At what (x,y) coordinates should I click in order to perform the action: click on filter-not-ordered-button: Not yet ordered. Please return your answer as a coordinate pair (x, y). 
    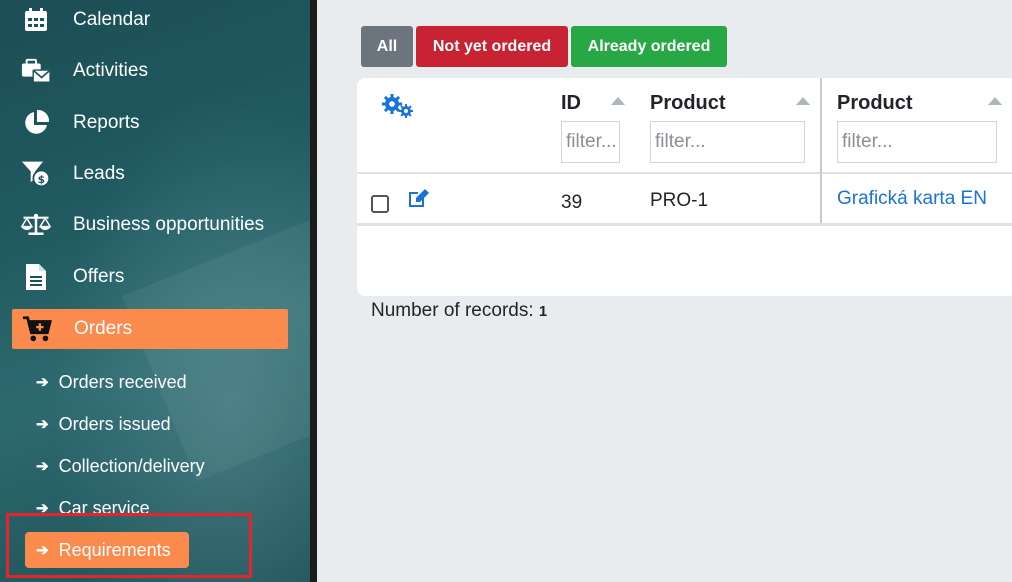
    Looking at the image, I should click on (492, 46).